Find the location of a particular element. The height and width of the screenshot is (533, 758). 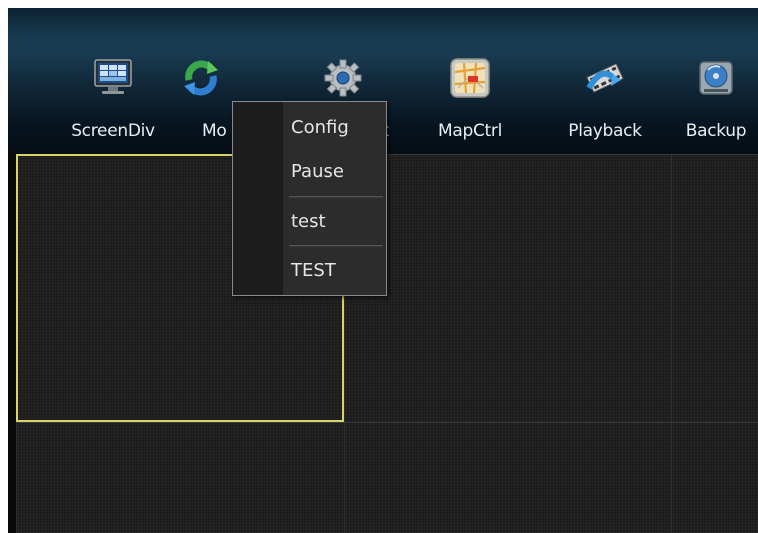

refresh-arrows-icon is located at coordinates (201, 78).